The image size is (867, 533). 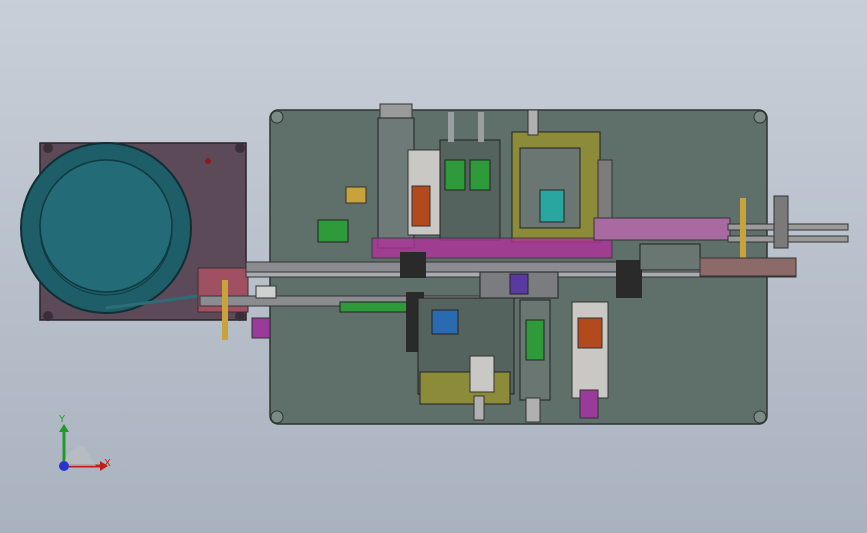 I want to click on z-axis-dot, so click(x=64, y=466).